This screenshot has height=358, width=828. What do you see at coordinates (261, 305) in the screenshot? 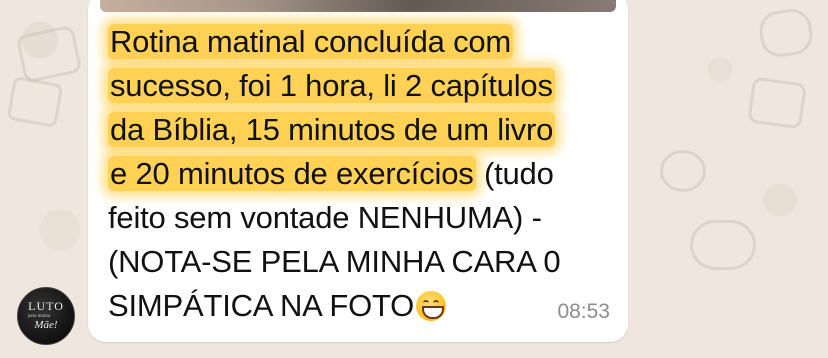
I see `plain-text: SIMPÁTICA NA FOTO` at bounding box center [261, 305].